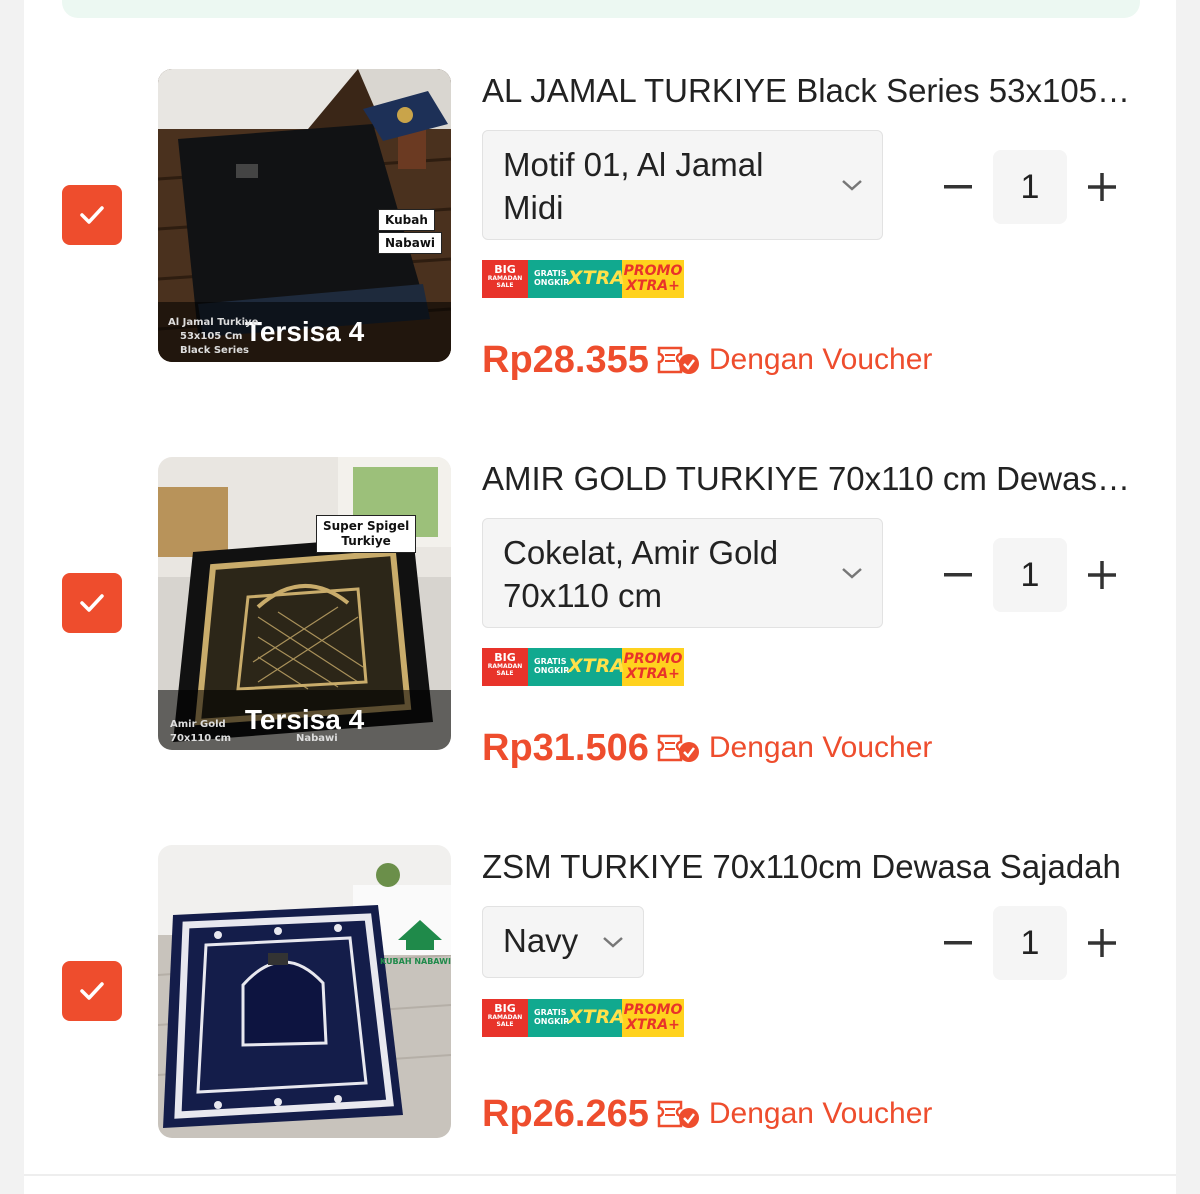 This screenshot has height=1194, width=1200. What do you see at coordinates (198, 724) in the screenshot?
I see `image-caption: Amir Gold` at bounding box center [198, 724].